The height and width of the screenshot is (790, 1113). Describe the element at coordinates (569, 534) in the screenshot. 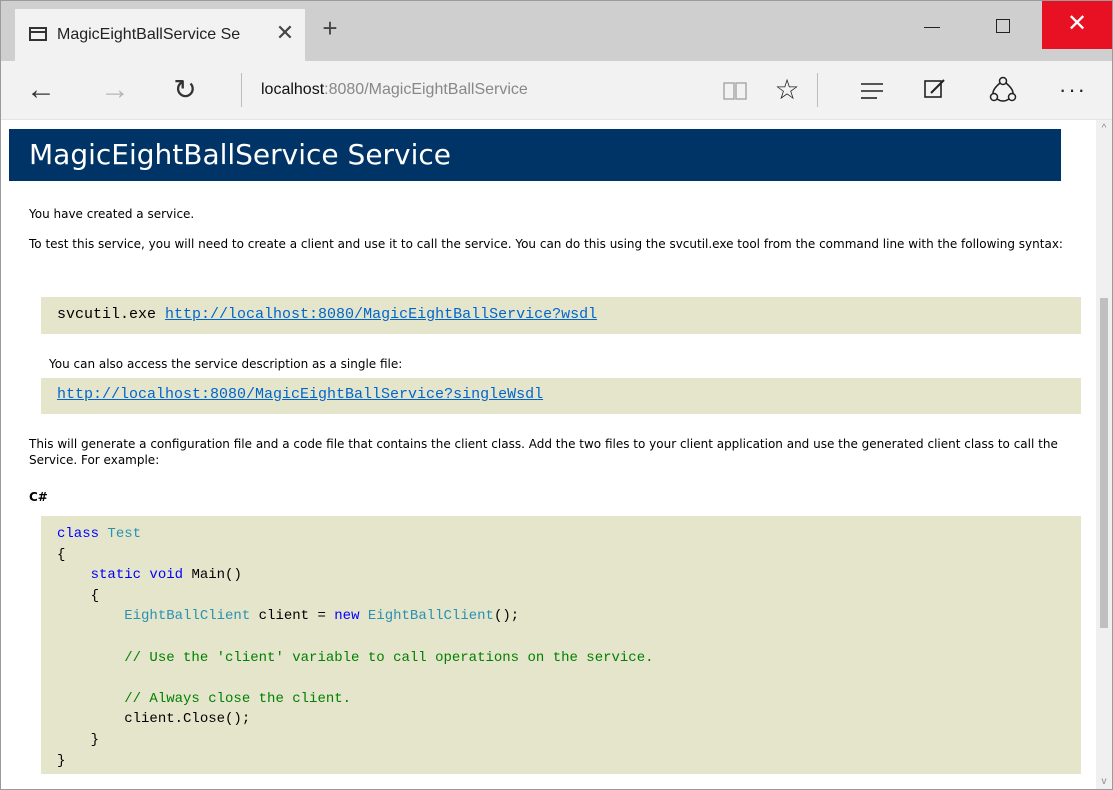

I see `code-line-1: class Test` at that location.